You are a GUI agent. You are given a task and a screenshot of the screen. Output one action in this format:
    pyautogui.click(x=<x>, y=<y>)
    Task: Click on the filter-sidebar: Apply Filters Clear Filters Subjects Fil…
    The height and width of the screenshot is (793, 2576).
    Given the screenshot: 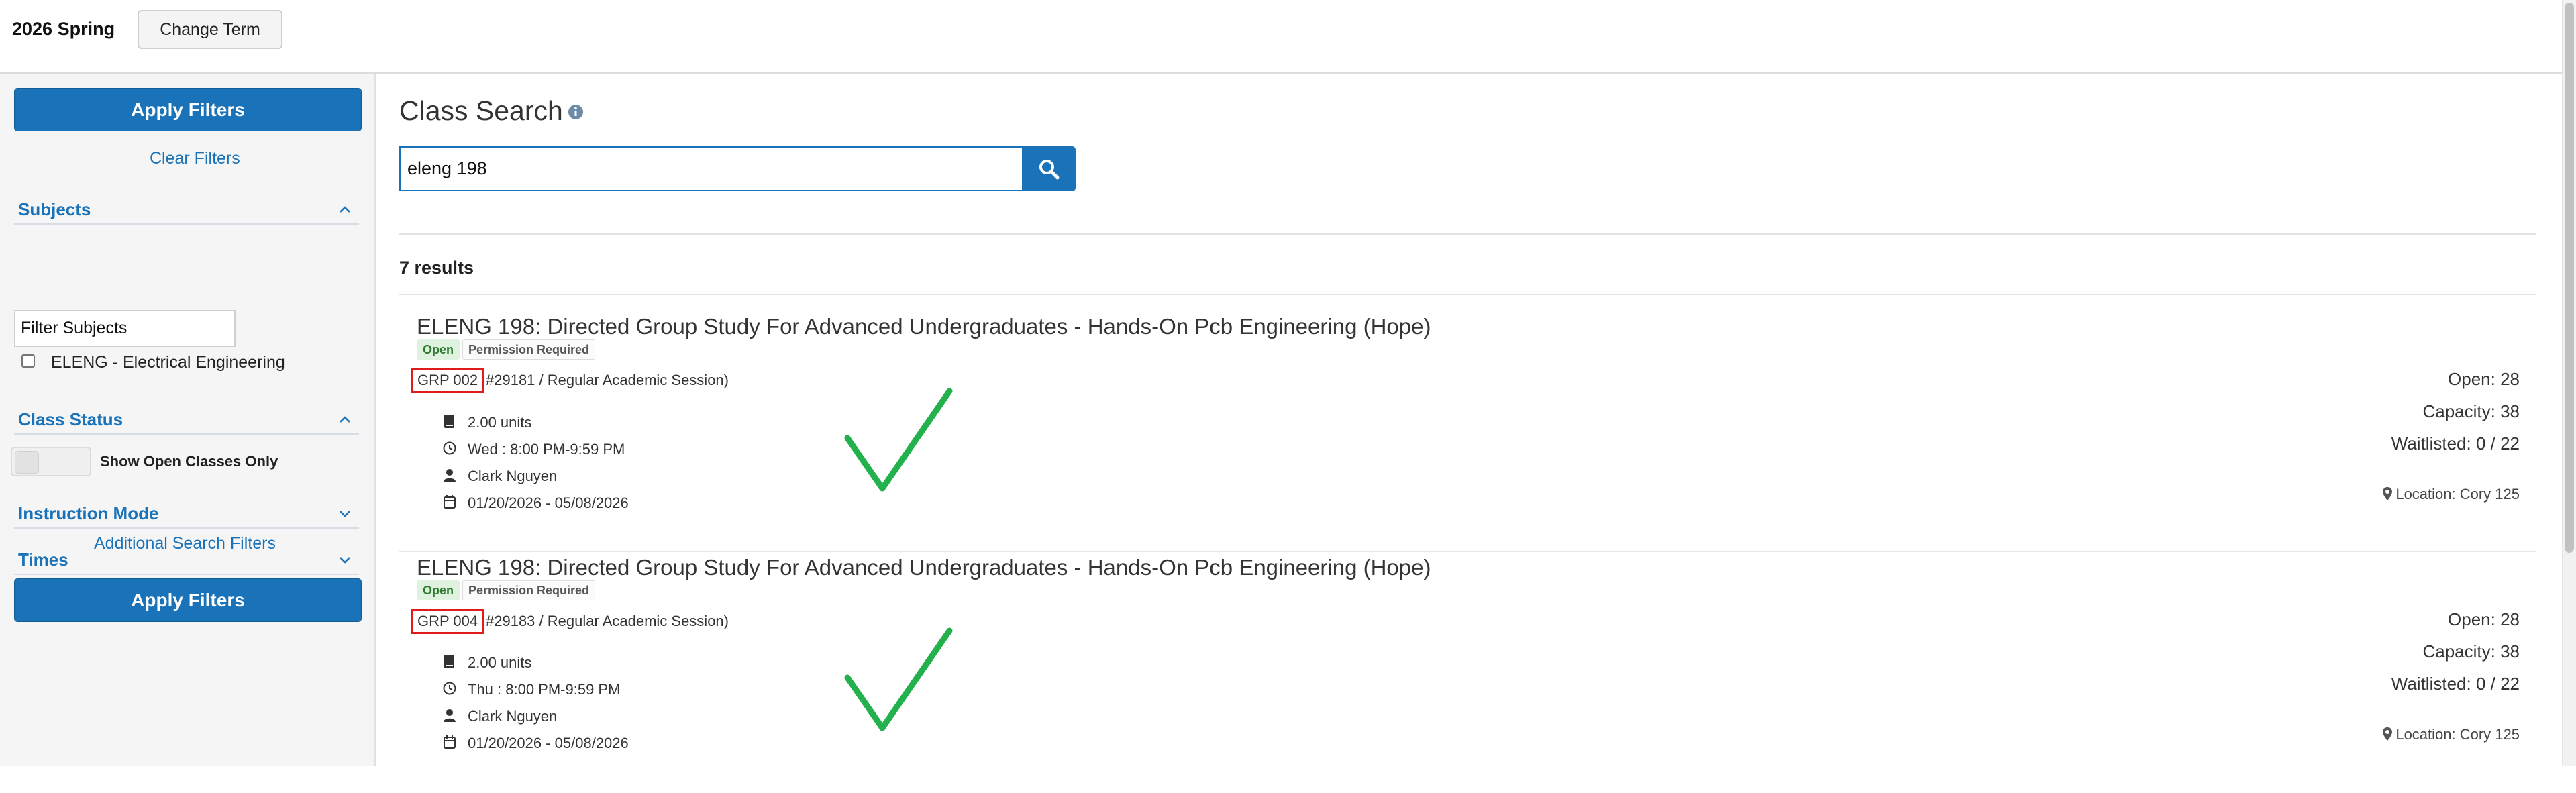 What is the action you would take?
    pyautogui.click(x=188, y=420)
    